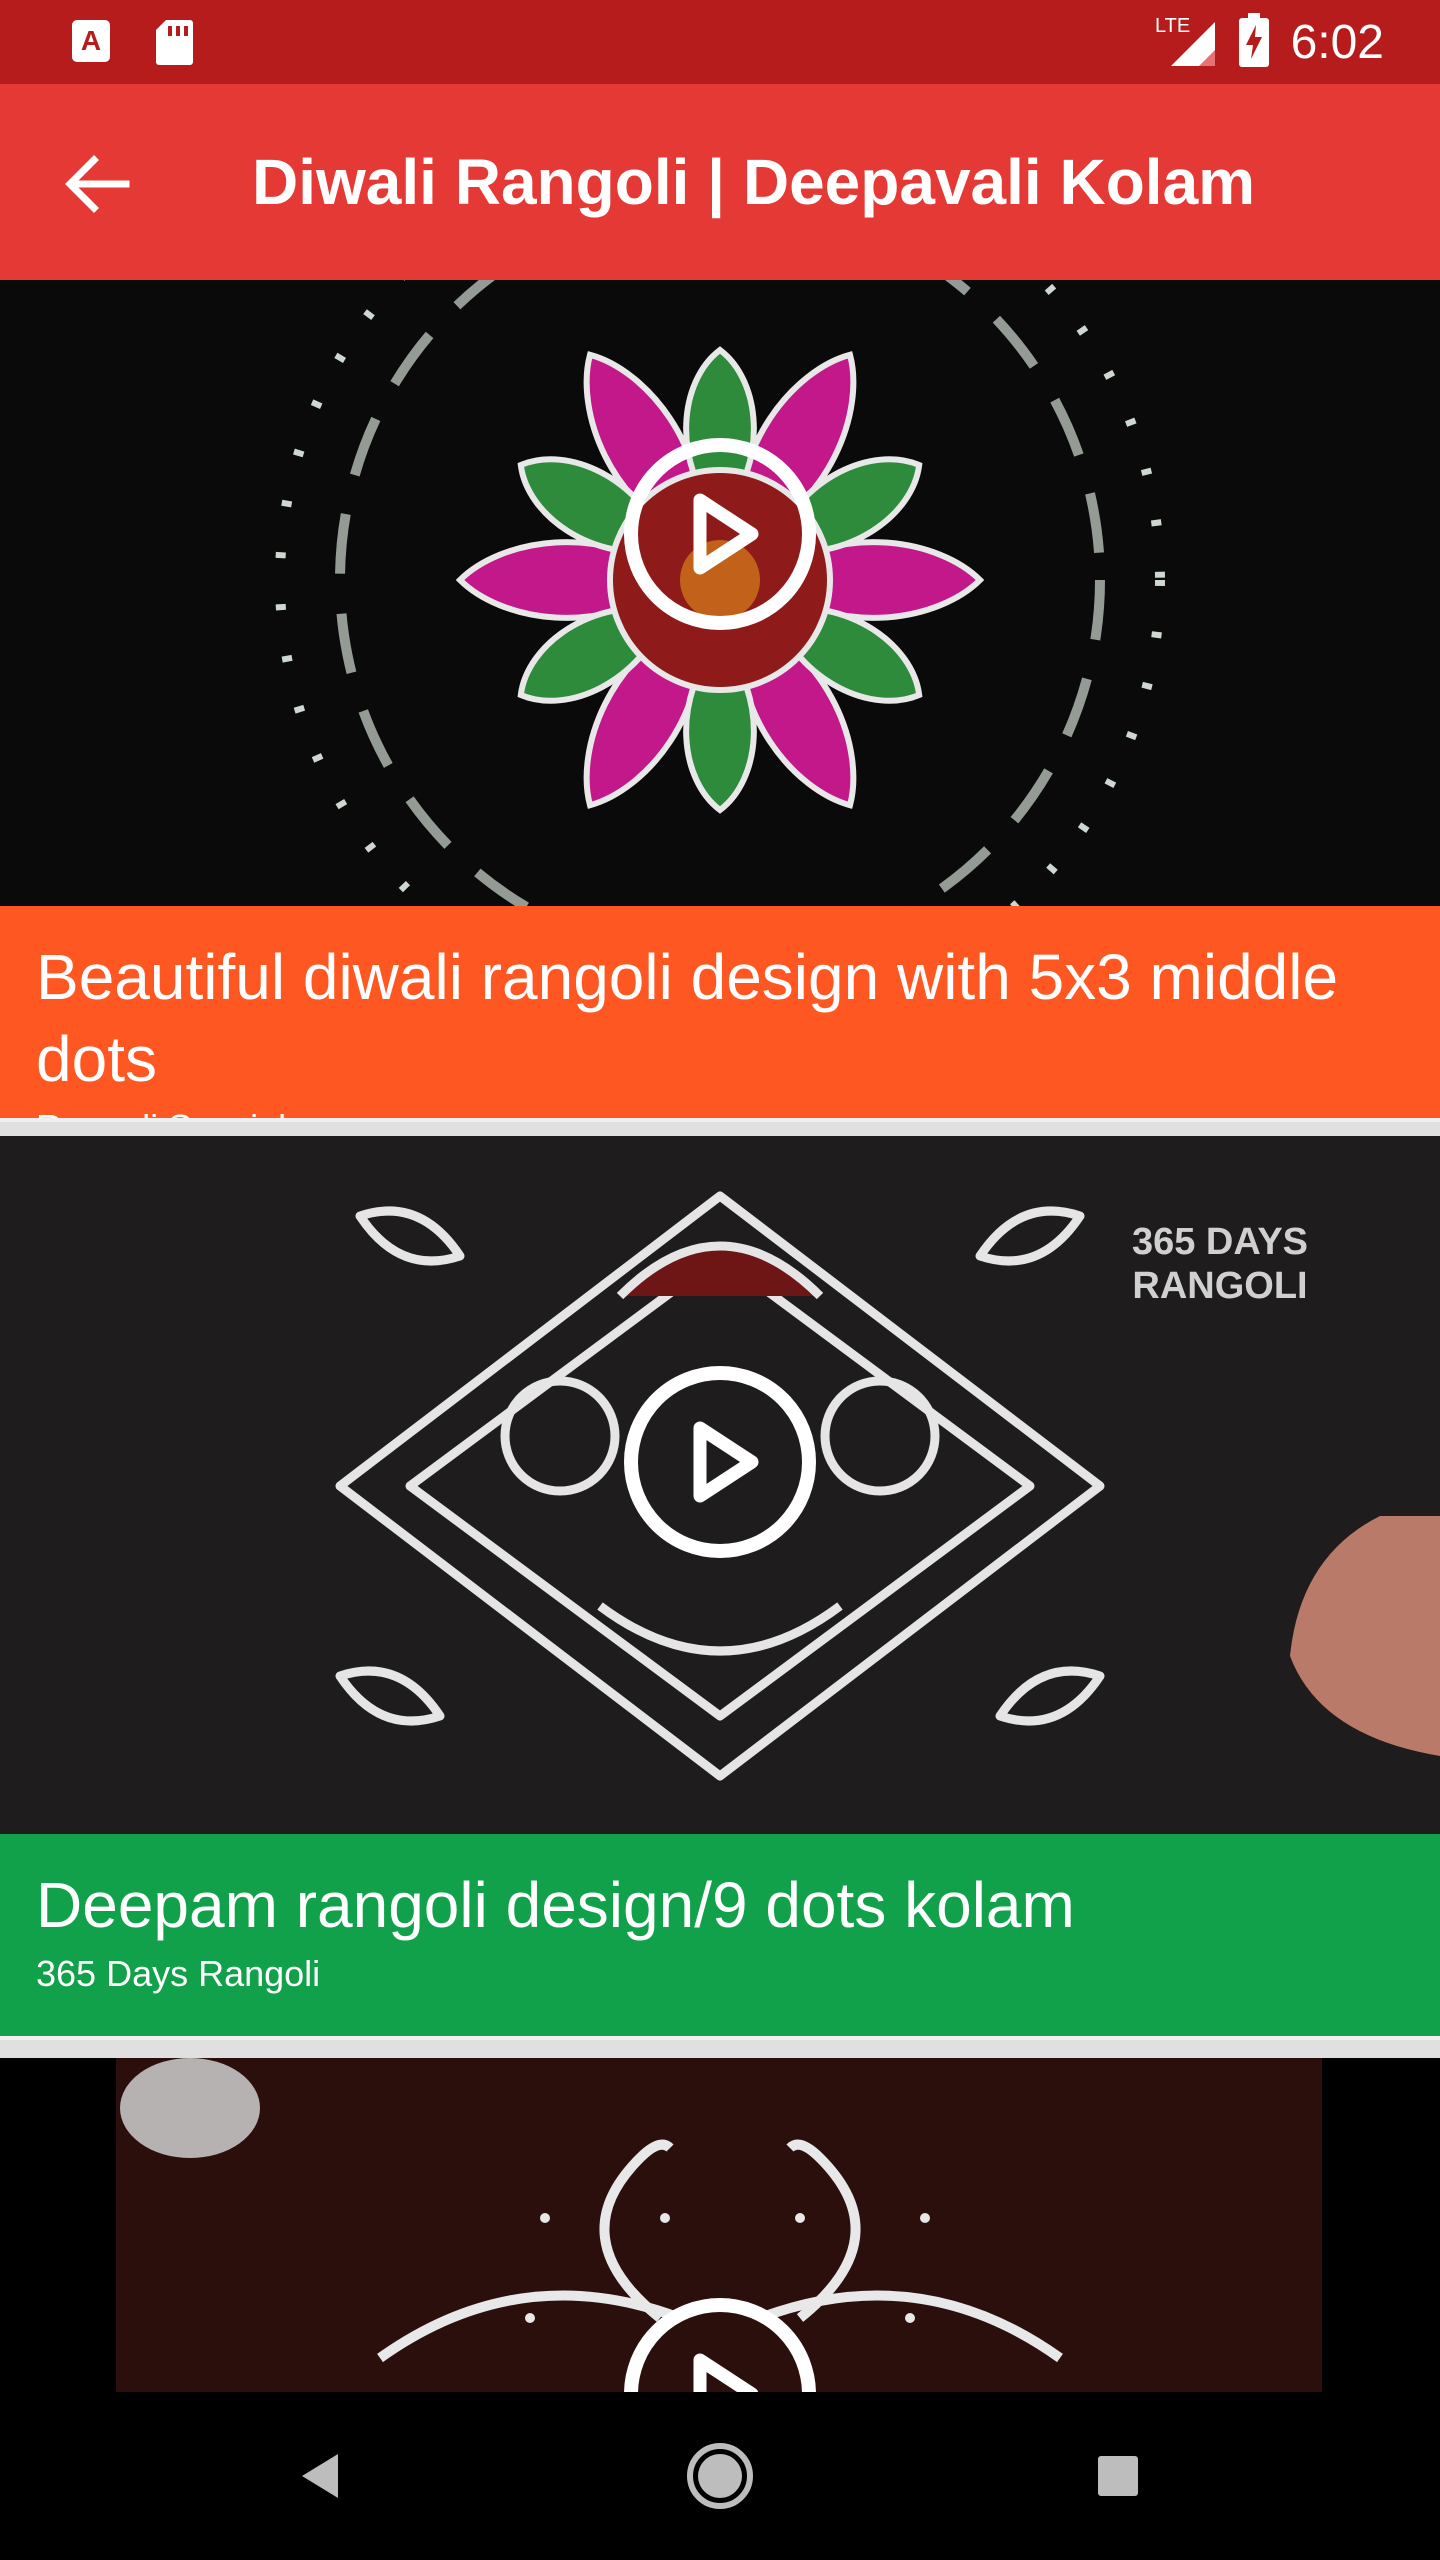  I want to click on nav-back-button, so click(320, 2476).